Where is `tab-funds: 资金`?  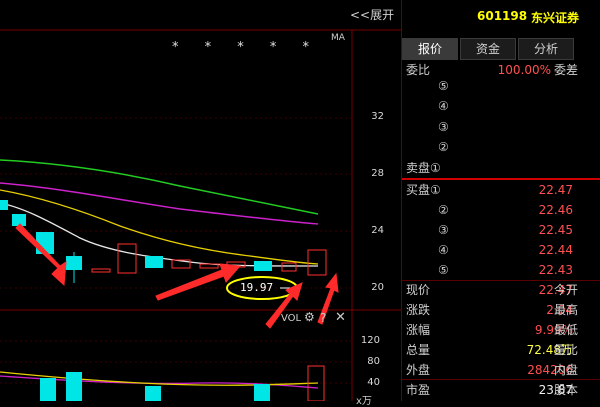
tab-funds: 资金 is located at coordinates (488, 49).